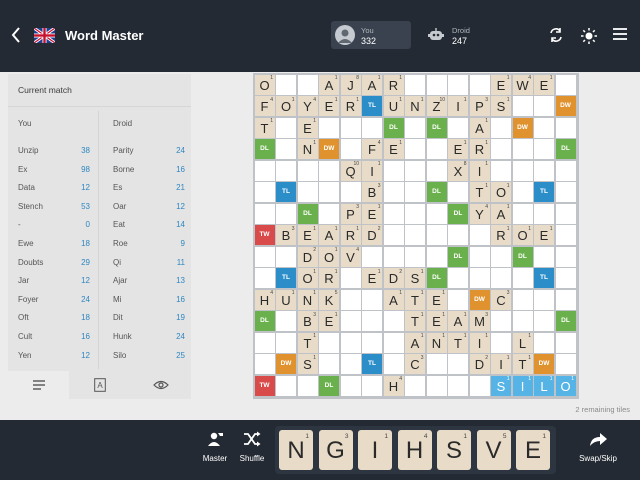 This screenshot has width=640, height=480. I want to click on back-icon, so click(17, 36).